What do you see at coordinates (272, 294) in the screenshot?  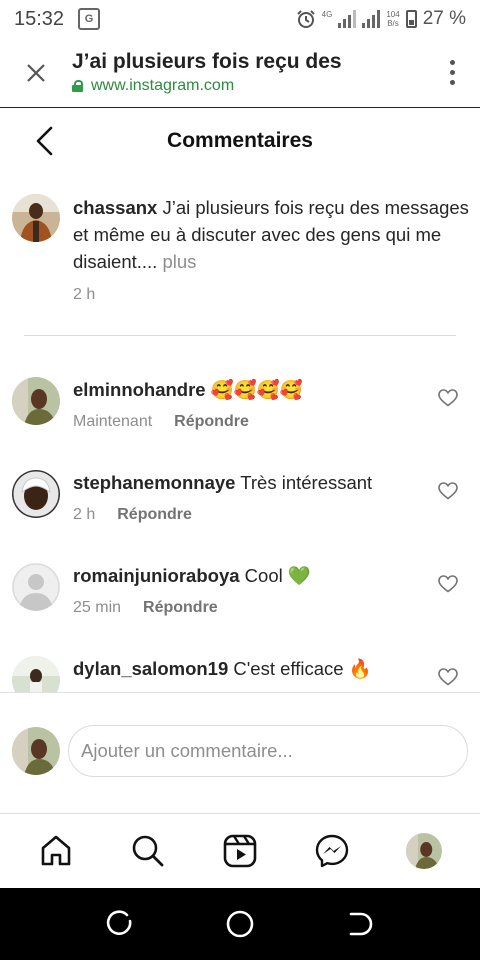 I see `caption-meta: 2 h` at bounding box center [272, 294].